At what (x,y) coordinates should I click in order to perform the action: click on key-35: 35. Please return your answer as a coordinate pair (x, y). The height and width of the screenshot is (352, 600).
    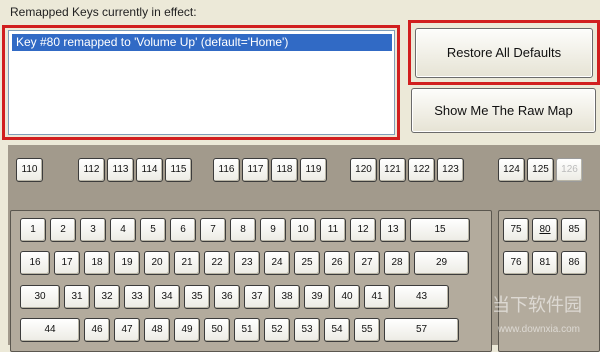
    Looking at the image, I should click on (197, 297).